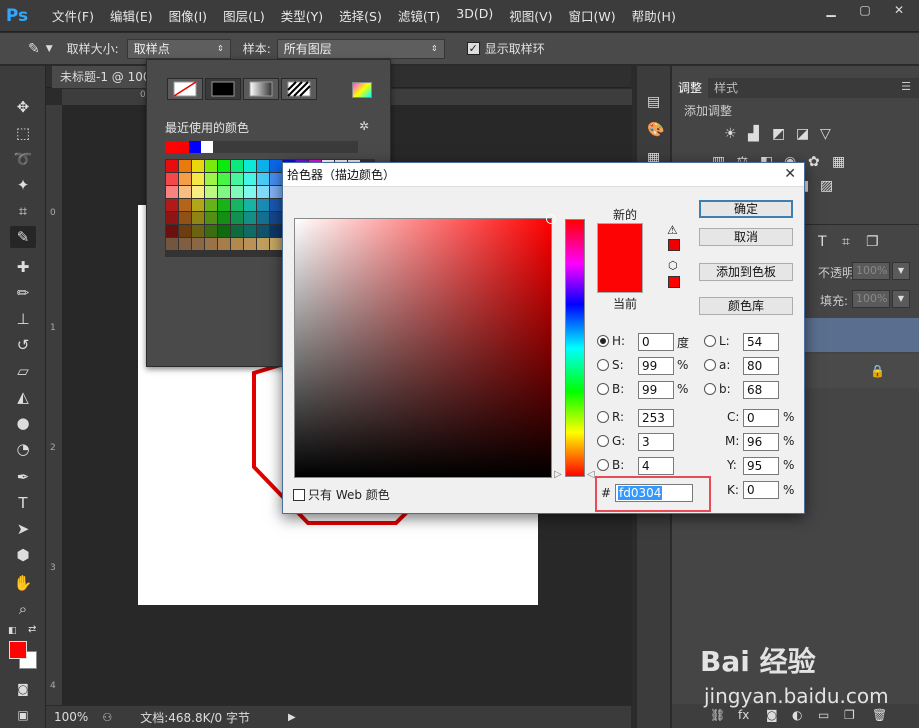 The width and height of the screenshot is (919, 728). Describe the element at coordinates (23, 133) in the screenshot. I see `marquee-tool-icon: ⬚` at that location.